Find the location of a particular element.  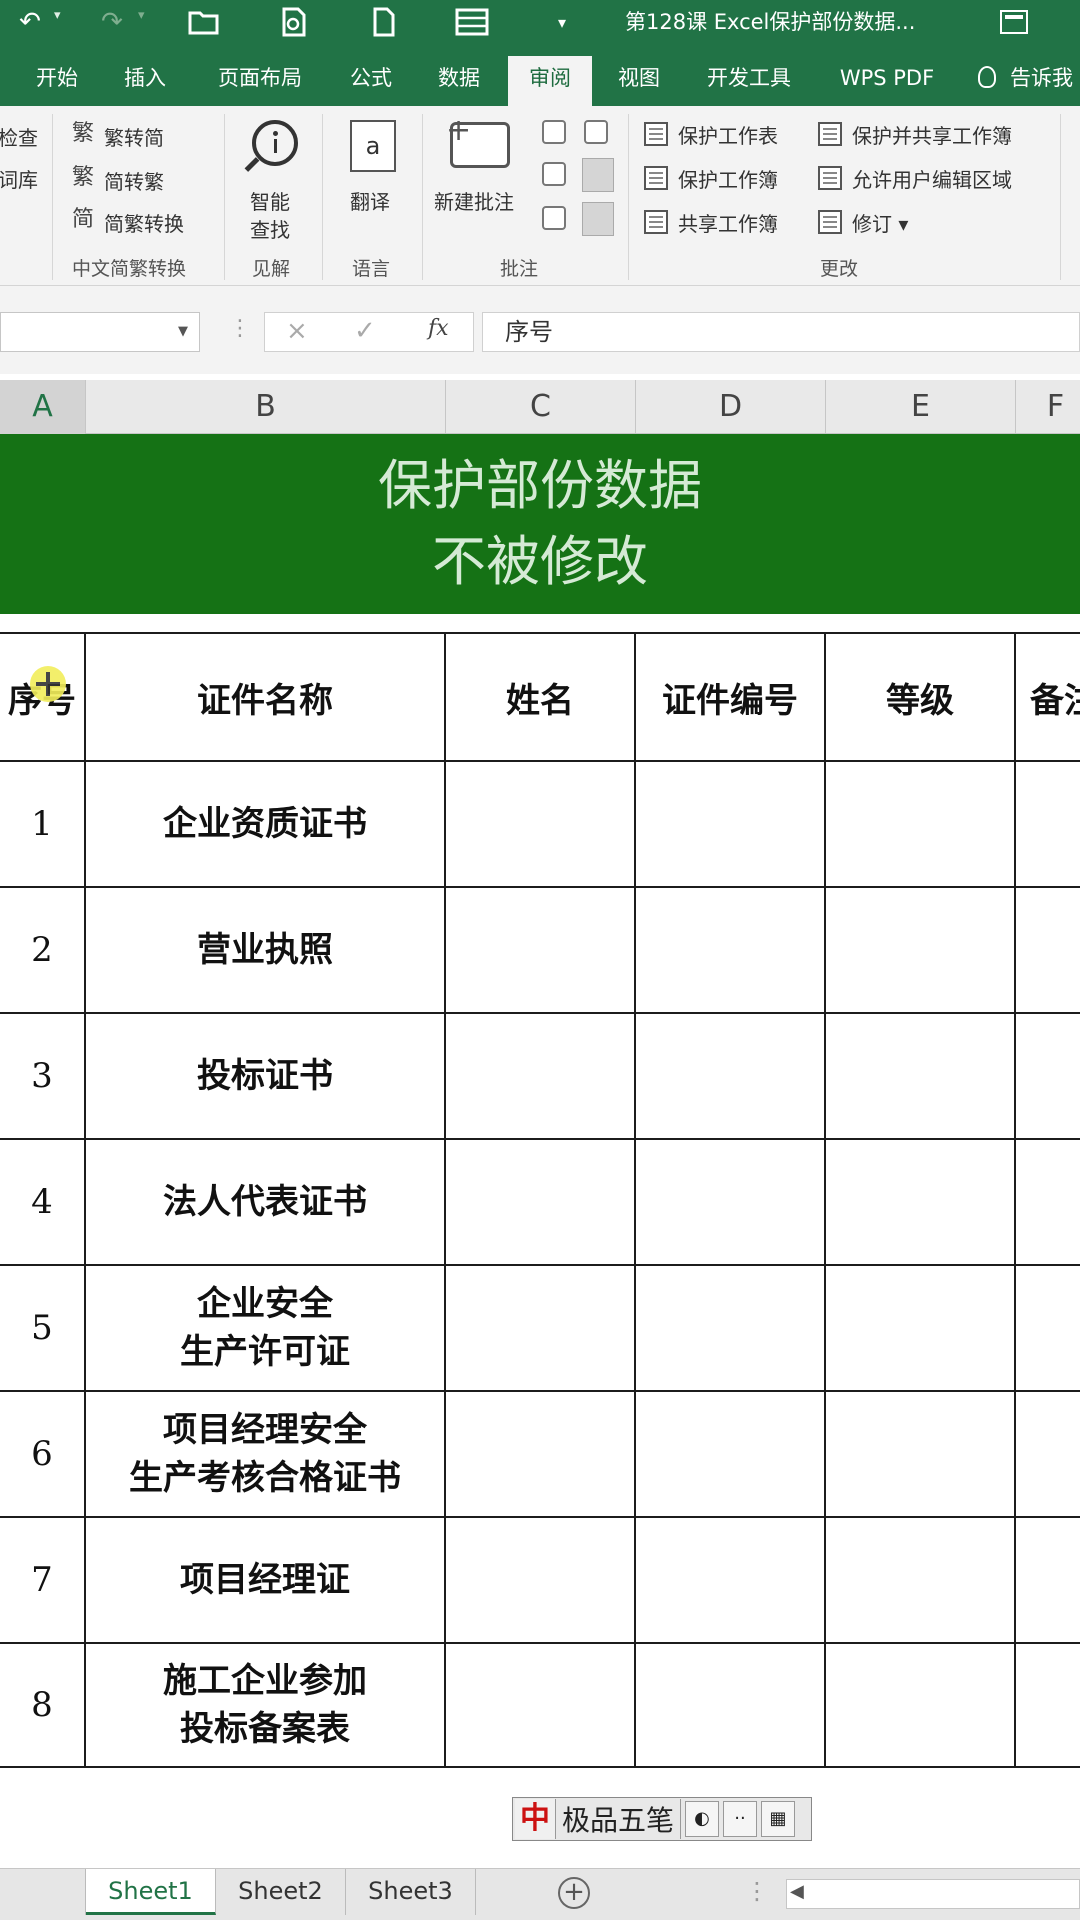

previous-comment-icon is located at coordinates (554, 174).